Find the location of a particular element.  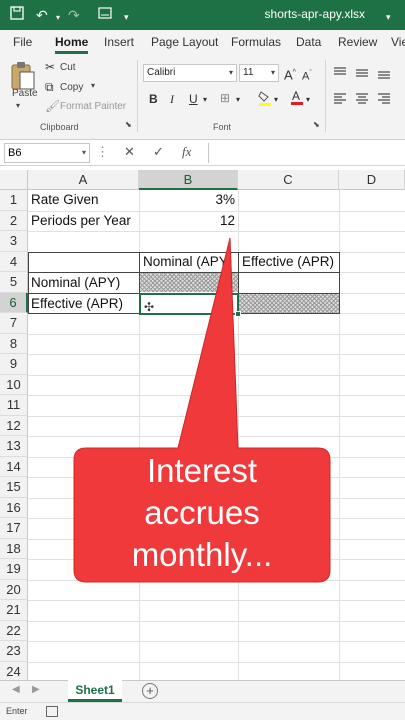

cell-a6: Effective (APR) is located at coordinates (83, 304).